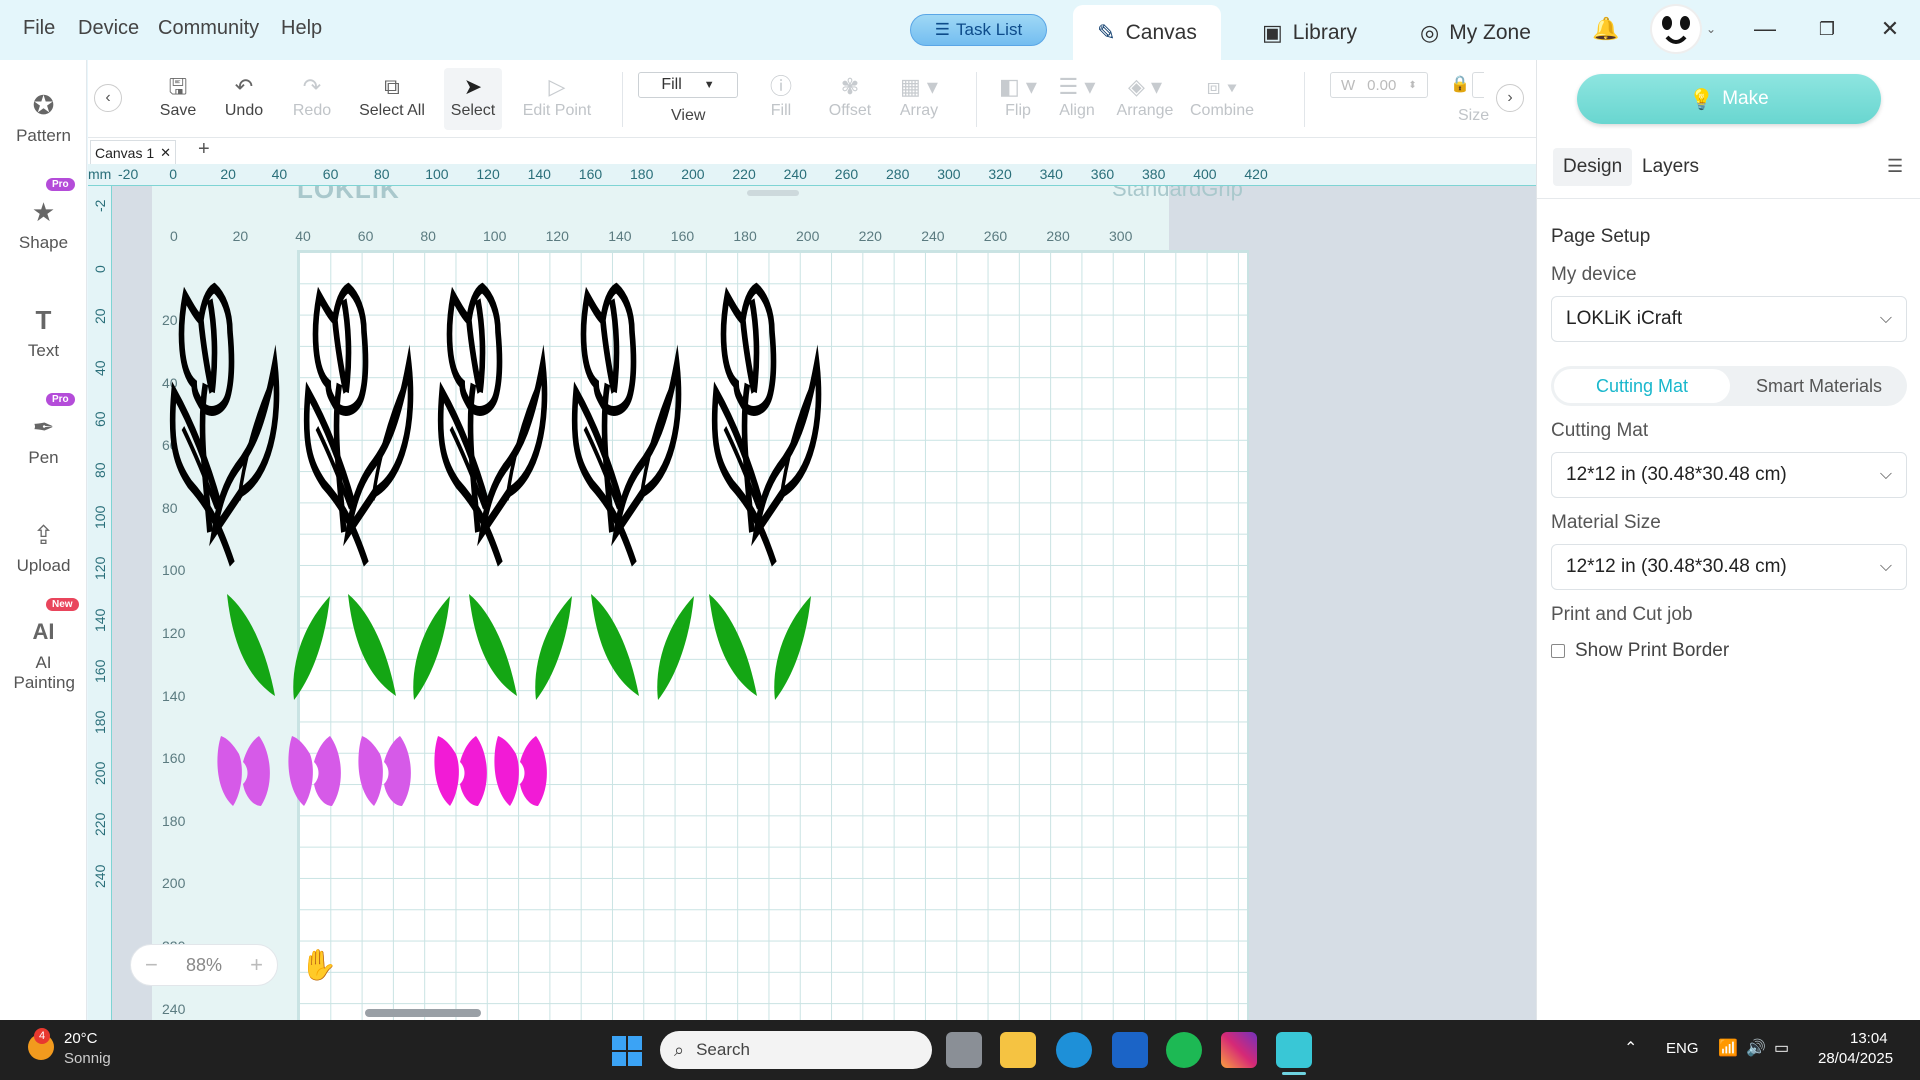 Image resolution: width=1920 pixels, height=1080 pixels. What do you see at coordinates (1412, 85) in the screenshot?
I see `stepper-icon: ⬍` at bounding box center [1412, 85].